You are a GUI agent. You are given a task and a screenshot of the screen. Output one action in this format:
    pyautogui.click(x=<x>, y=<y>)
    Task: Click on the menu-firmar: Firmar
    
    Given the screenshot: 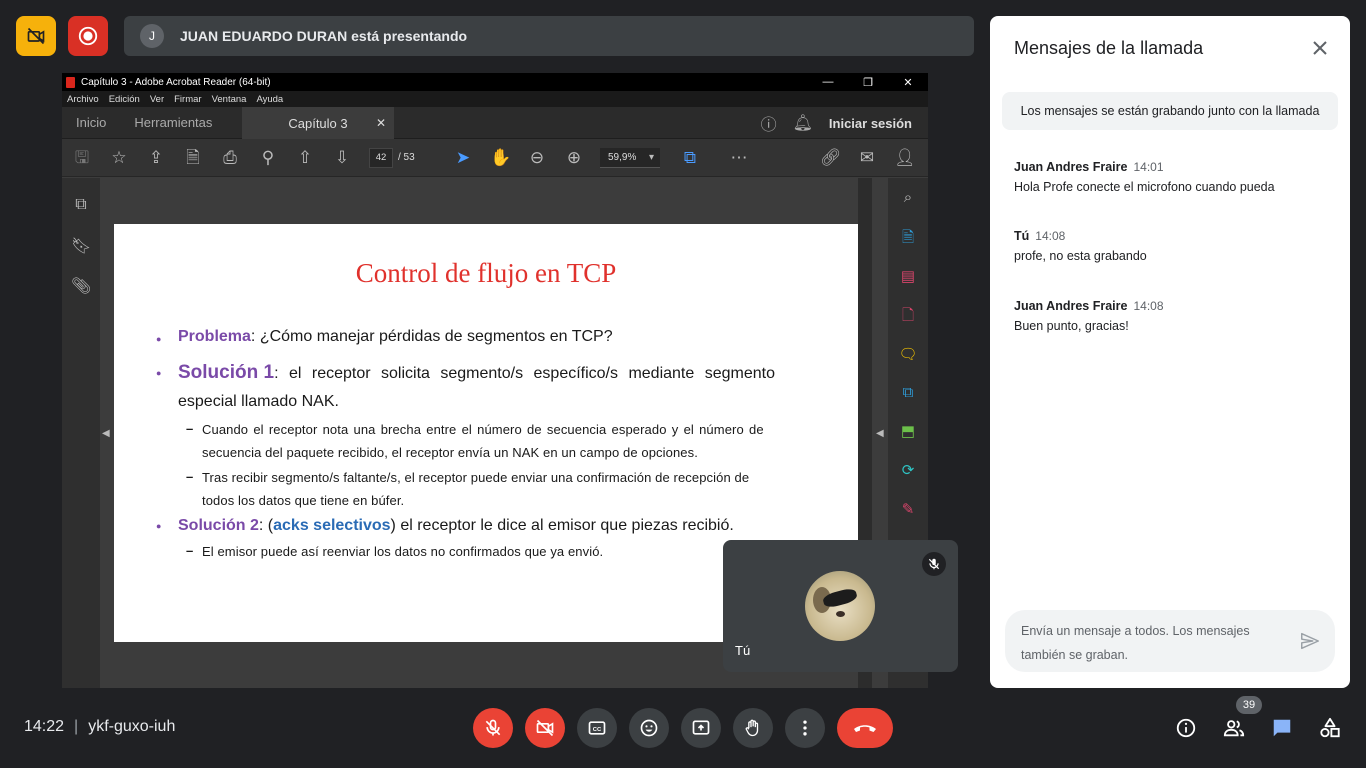 What is the action you would take?
    pyautogui.click(x=187, y=99)
    